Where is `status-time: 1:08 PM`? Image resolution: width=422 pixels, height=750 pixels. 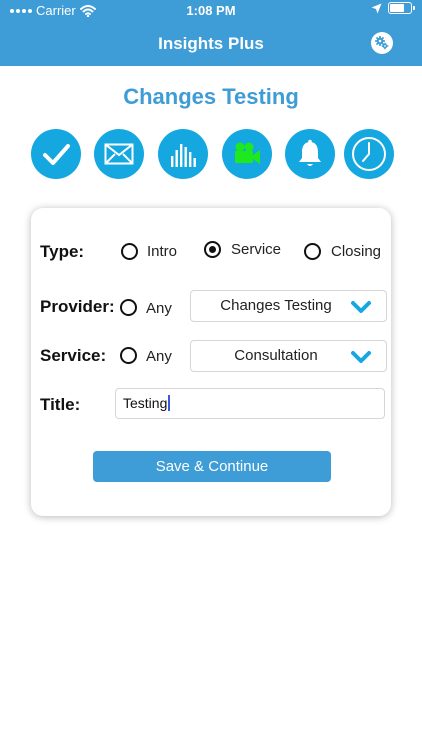 status-time: 1:08 PM is located at coordinates (211, 10).